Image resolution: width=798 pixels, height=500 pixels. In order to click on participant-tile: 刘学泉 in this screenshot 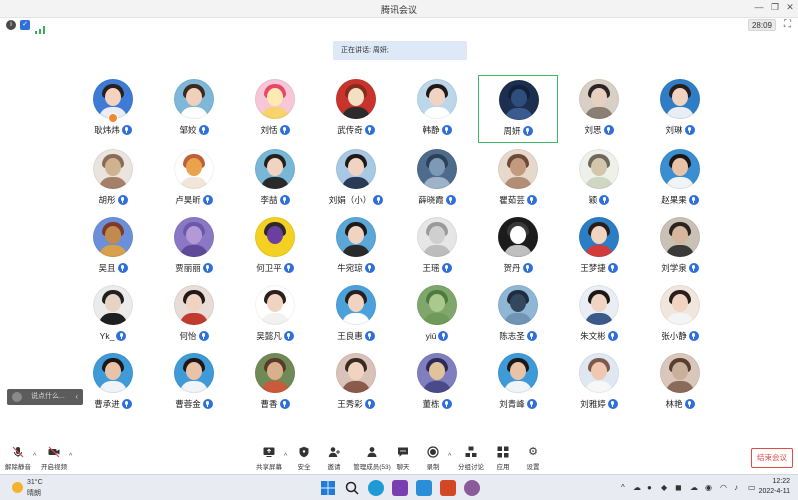, I will do `click(680, 247)`.